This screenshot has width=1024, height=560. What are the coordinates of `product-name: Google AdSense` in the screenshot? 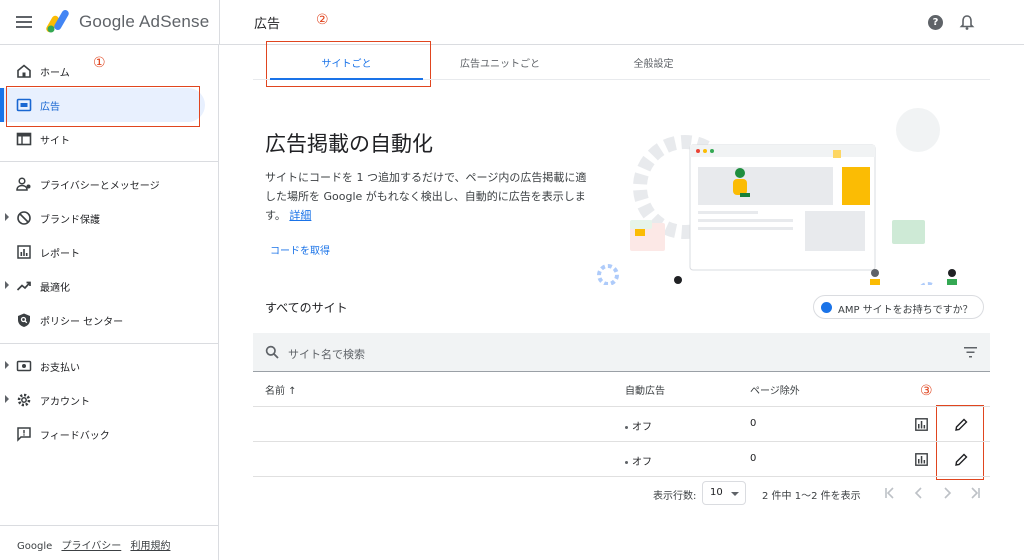 It's located at (144, 21).